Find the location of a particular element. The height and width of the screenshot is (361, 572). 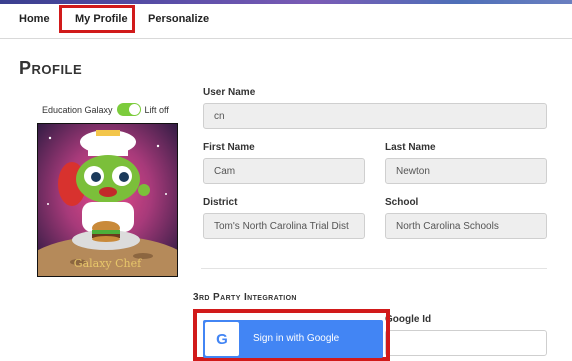

google-id-field is located at coordinates (466, 343).